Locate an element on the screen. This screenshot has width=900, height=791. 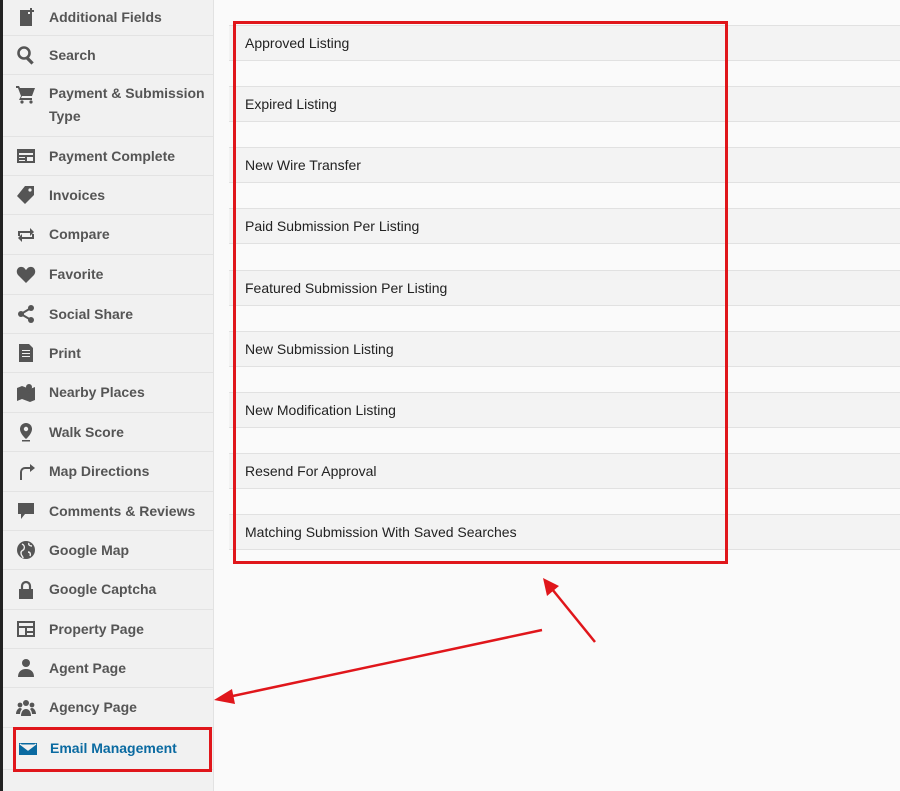
sidebar-item-label: Comments & Reviews is located at coordinates (122, 510).